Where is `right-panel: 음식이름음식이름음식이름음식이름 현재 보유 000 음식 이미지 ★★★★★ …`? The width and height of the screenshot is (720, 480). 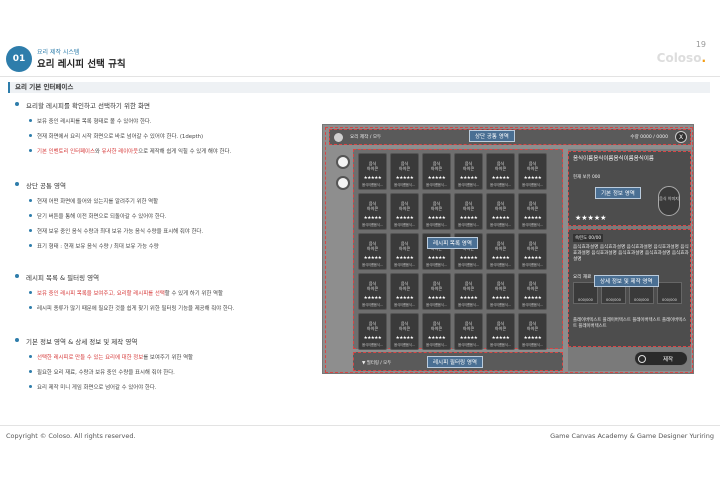
right-panel: 음식이름음식이름음식이름음식이름 현재 보유 000 음식 이미지 ★★★★★ … is located at coordinates (629, 260).